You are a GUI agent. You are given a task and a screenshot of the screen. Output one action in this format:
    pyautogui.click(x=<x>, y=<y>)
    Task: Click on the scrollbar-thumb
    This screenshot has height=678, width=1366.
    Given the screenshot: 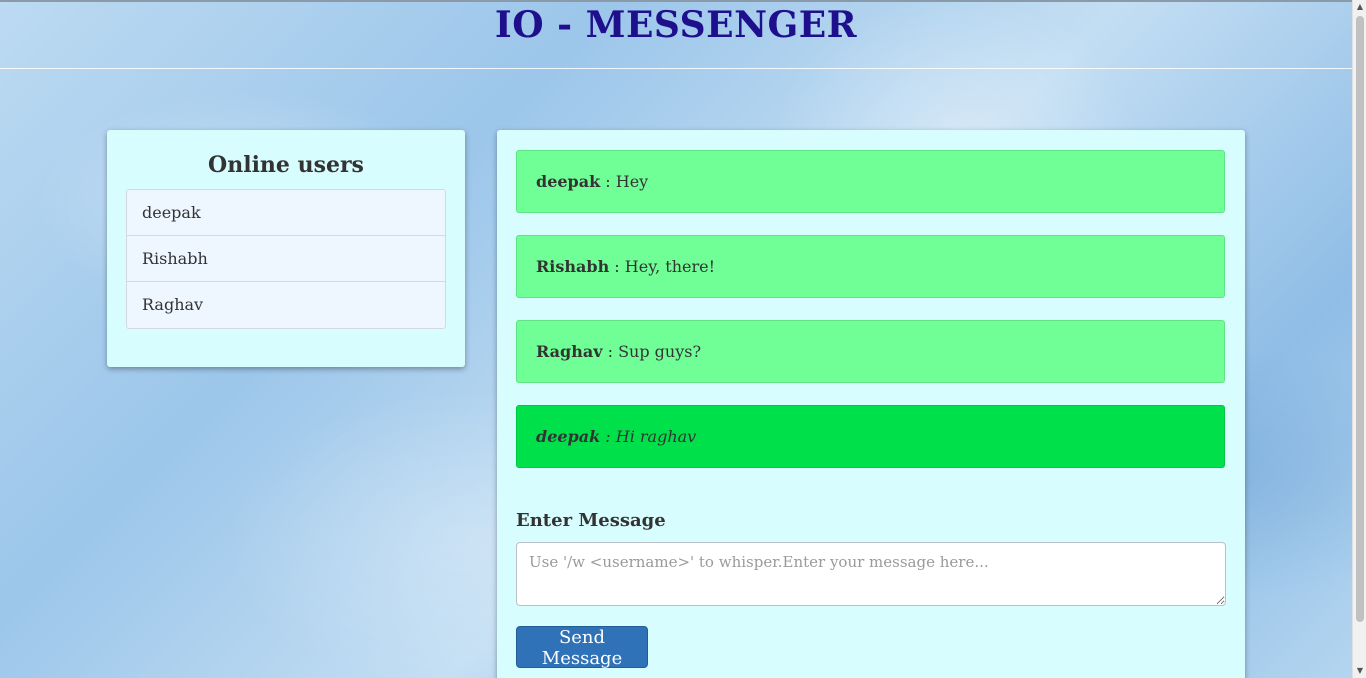 What is the action you would take?
    pyautogui.click(x=1360, y=319)
    